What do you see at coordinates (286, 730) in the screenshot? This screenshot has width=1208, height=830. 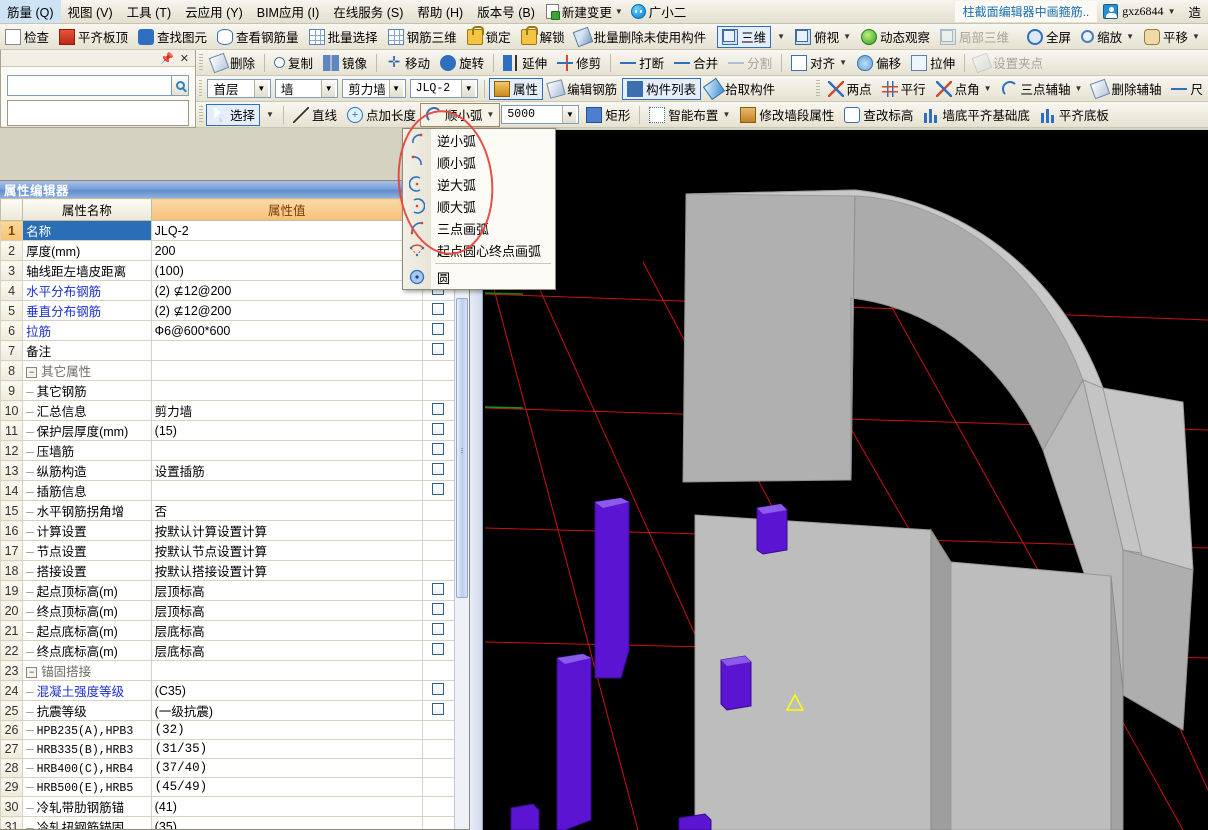 I see `property-value-cell: (32)` at bounding box center [286, 730].